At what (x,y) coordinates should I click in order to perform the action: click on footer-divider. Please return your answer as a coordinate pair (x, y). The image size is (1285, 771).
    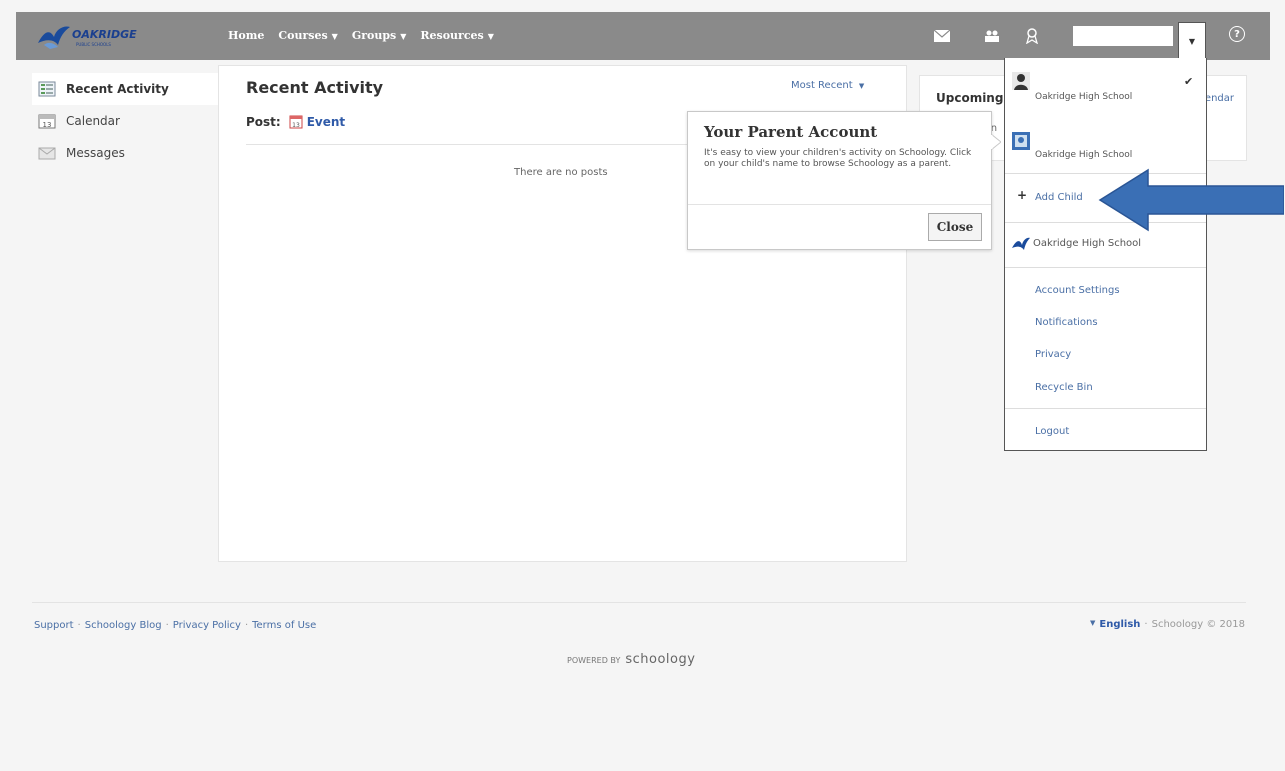
    Looking at the image, I should click on (639, 602).